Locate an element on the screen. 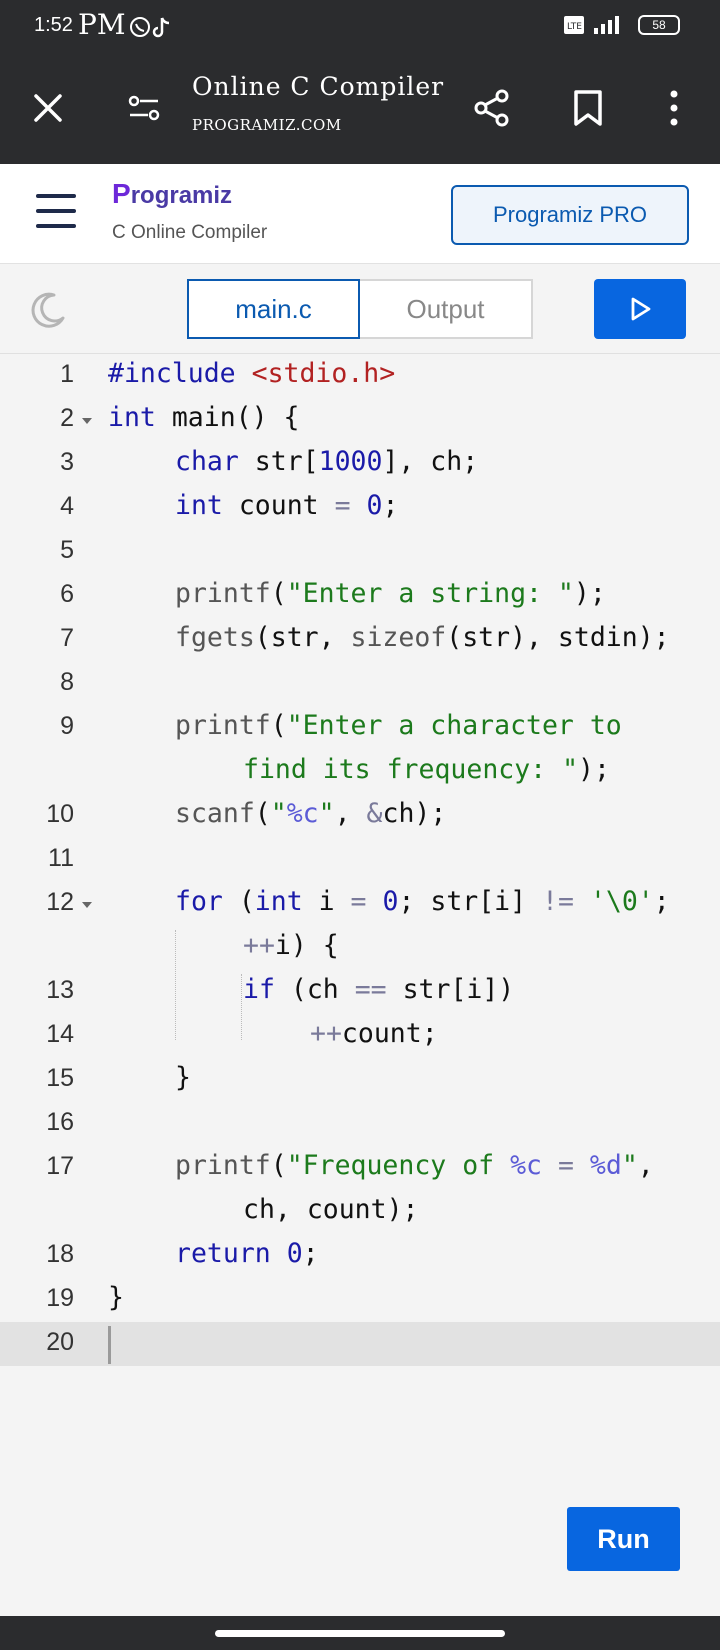 The width and height of the screenshot is (720, 1650). status-time: 1:52 is located at coordinates (53, 25).